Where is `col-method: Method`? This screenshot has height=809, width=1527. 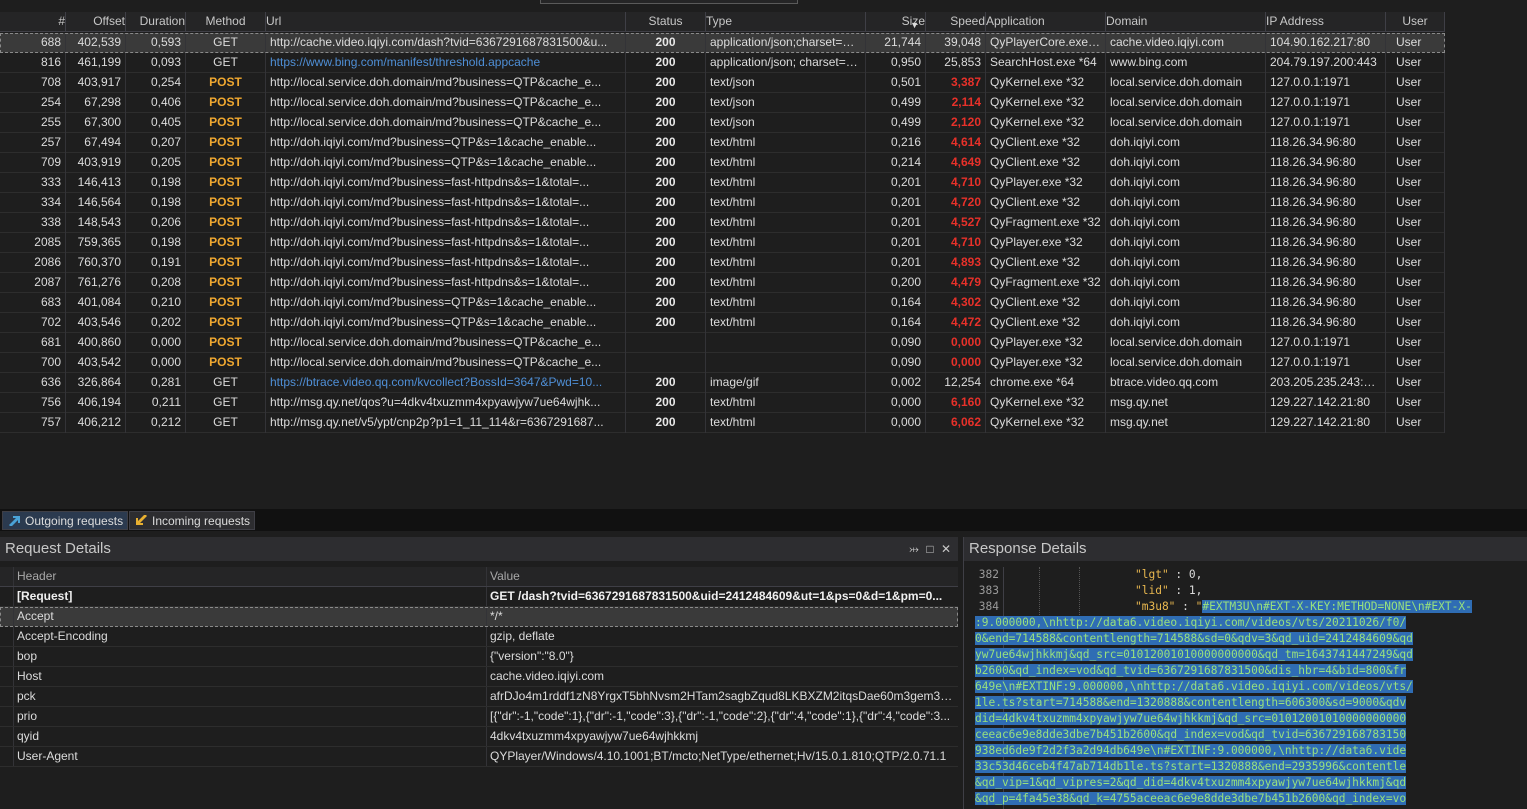
col-method: Method is located at coordinates (226, 22).